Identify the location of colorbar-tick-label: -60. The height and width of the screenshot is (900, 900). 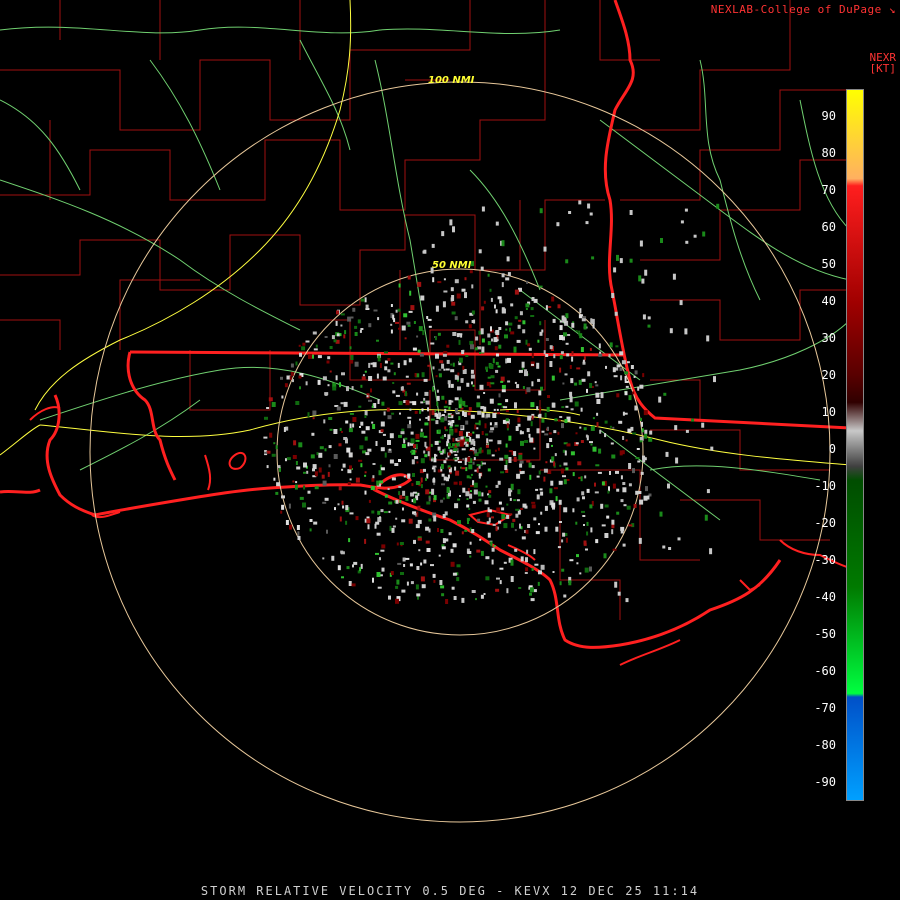
(825, 671).